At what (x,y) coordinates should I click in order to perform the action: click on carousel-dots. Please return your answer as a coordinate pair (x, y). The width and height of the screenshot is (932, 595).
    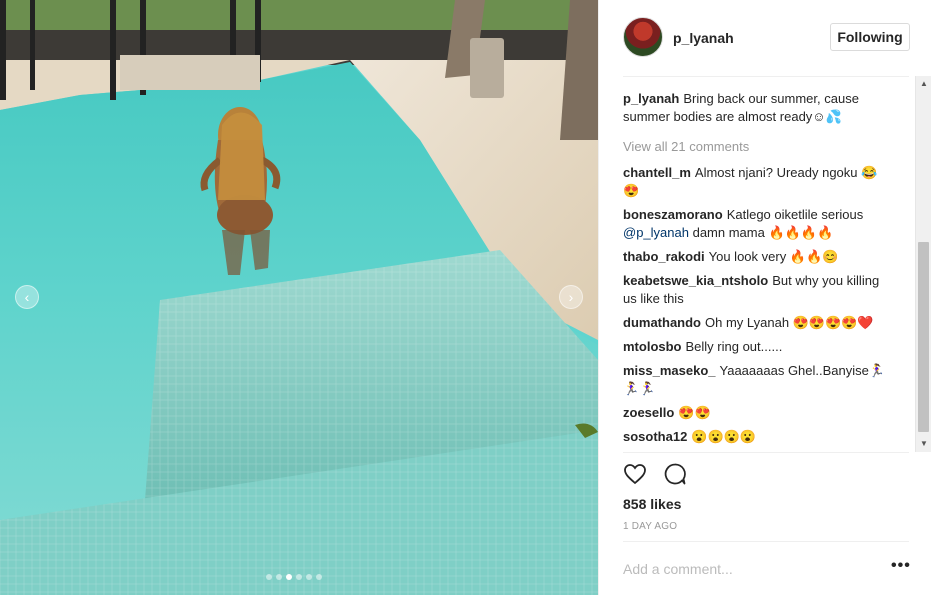
    Looking at the image, I should click on (294, 577).